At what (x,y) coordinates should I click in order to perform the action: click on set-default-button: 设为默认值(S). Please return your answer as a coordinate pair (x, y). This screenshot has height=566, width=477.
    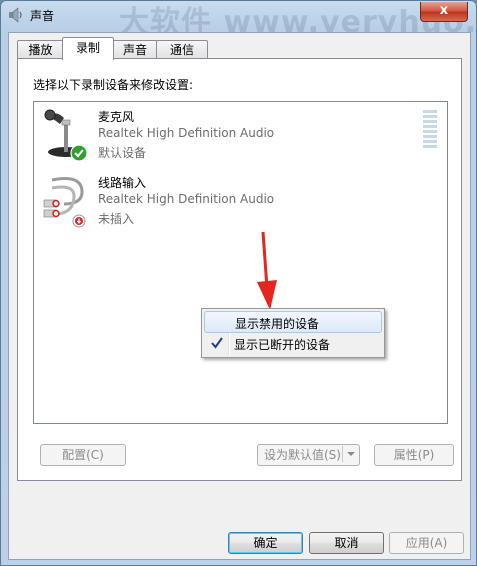
    Looking at the image, I should click on (308, 455).